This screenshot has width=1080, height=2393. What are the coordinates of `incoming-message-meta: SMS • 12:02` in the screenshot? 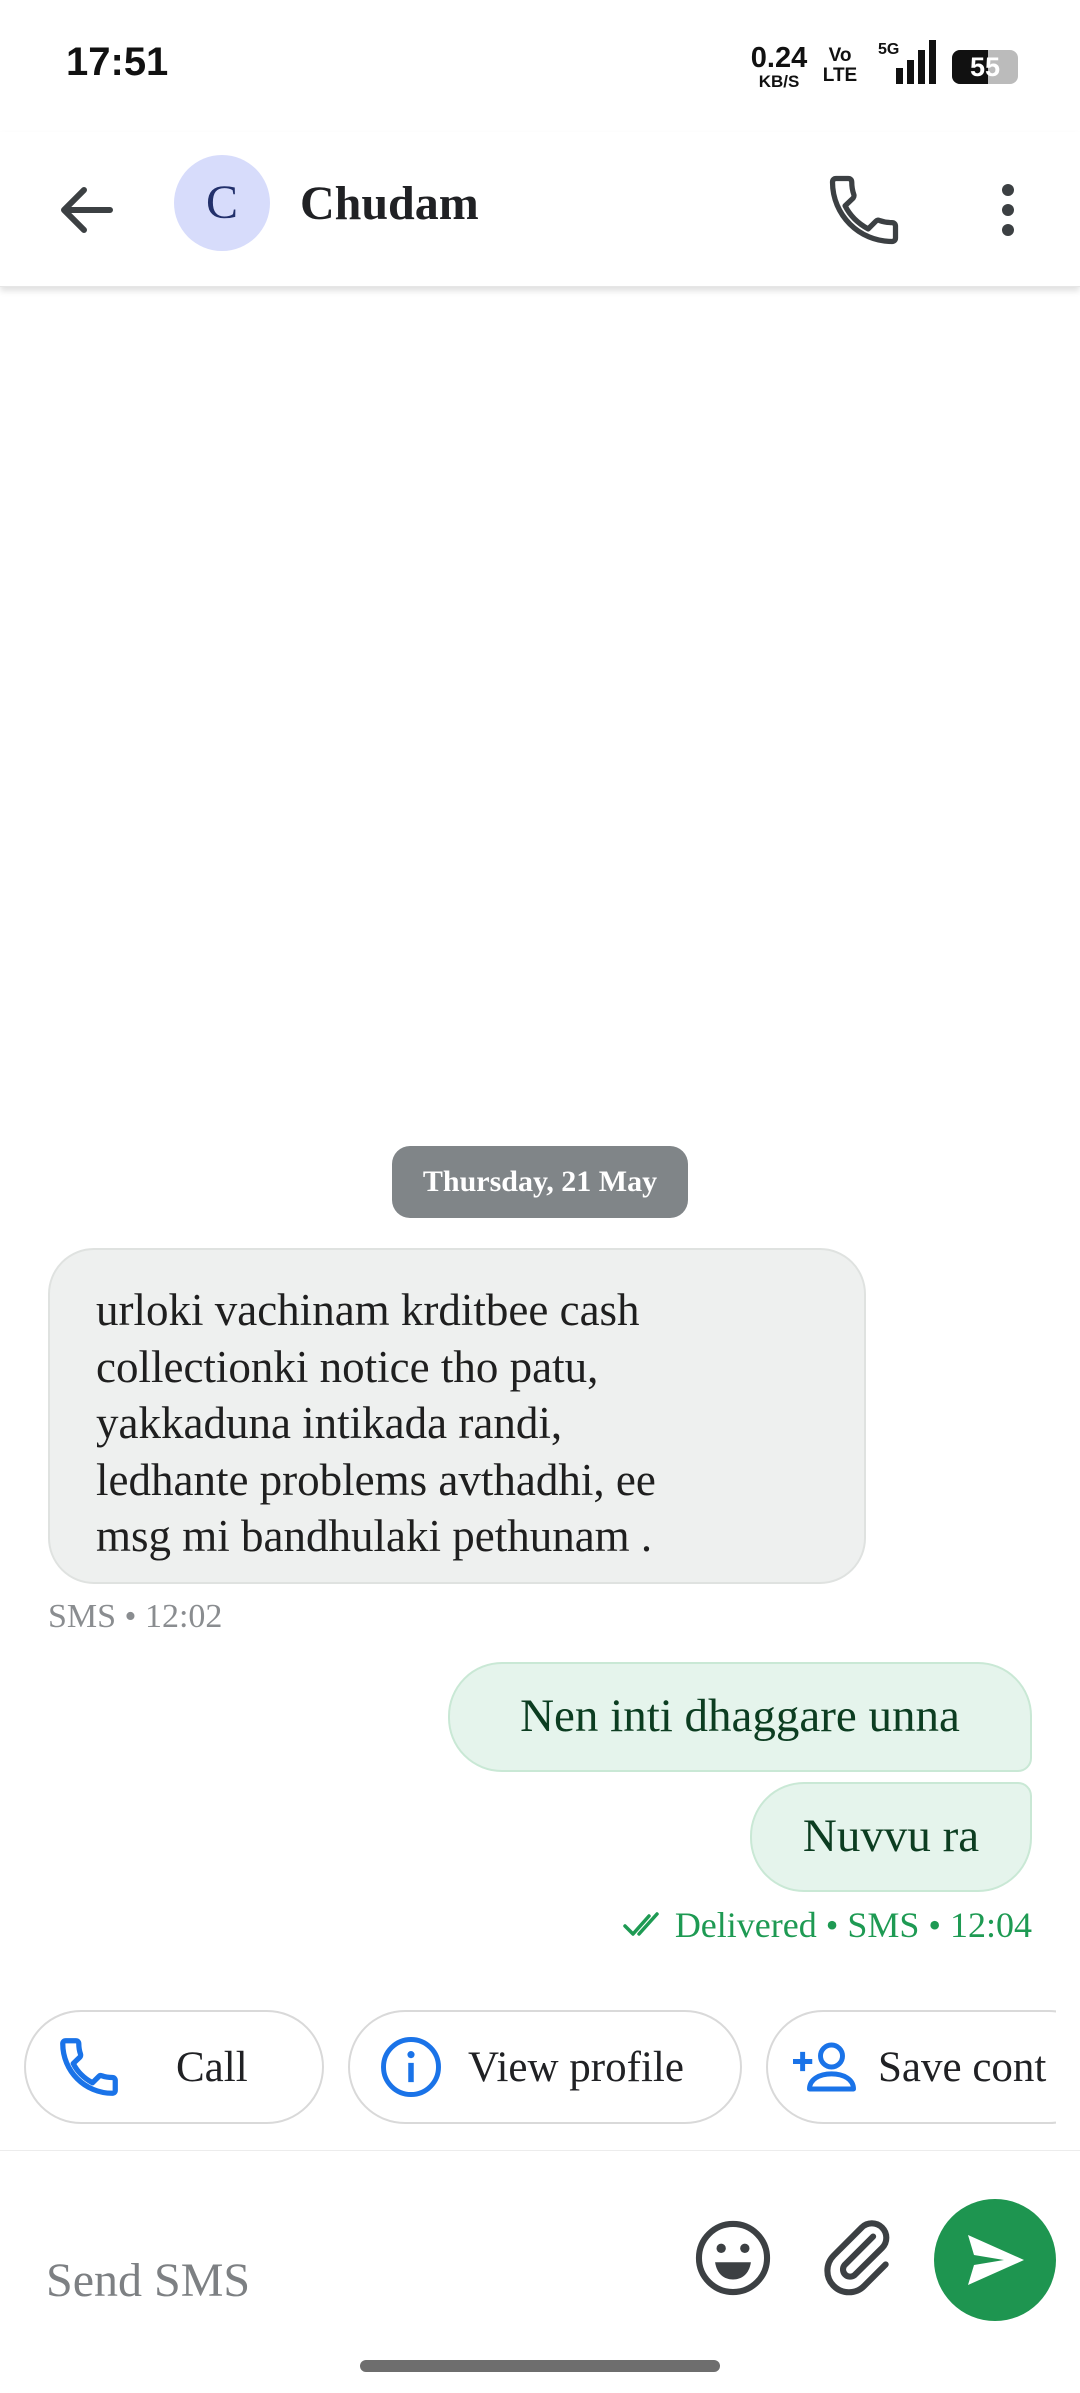 It's located at (135, 1616).